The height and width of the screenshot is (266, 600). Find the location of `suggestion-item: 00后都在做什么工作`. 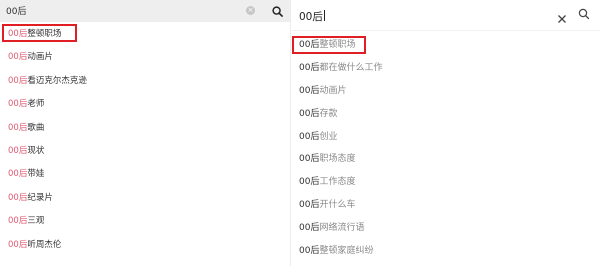

suggestion-item: 00后都在做什么工作 is located at coordinates (446, 70).